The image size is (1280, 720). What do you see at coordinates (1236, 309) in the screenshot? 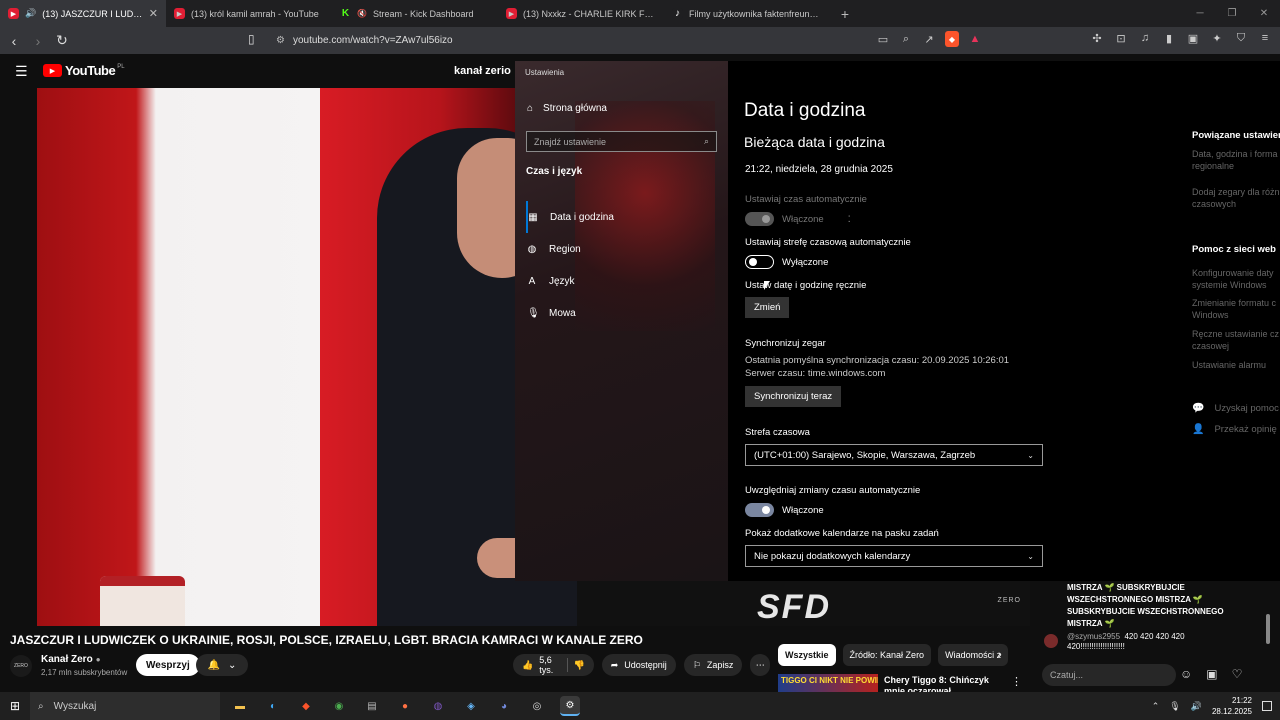
I see `help-link: Zmienianie formatu c Windows` at bounding box center [1236, 309].